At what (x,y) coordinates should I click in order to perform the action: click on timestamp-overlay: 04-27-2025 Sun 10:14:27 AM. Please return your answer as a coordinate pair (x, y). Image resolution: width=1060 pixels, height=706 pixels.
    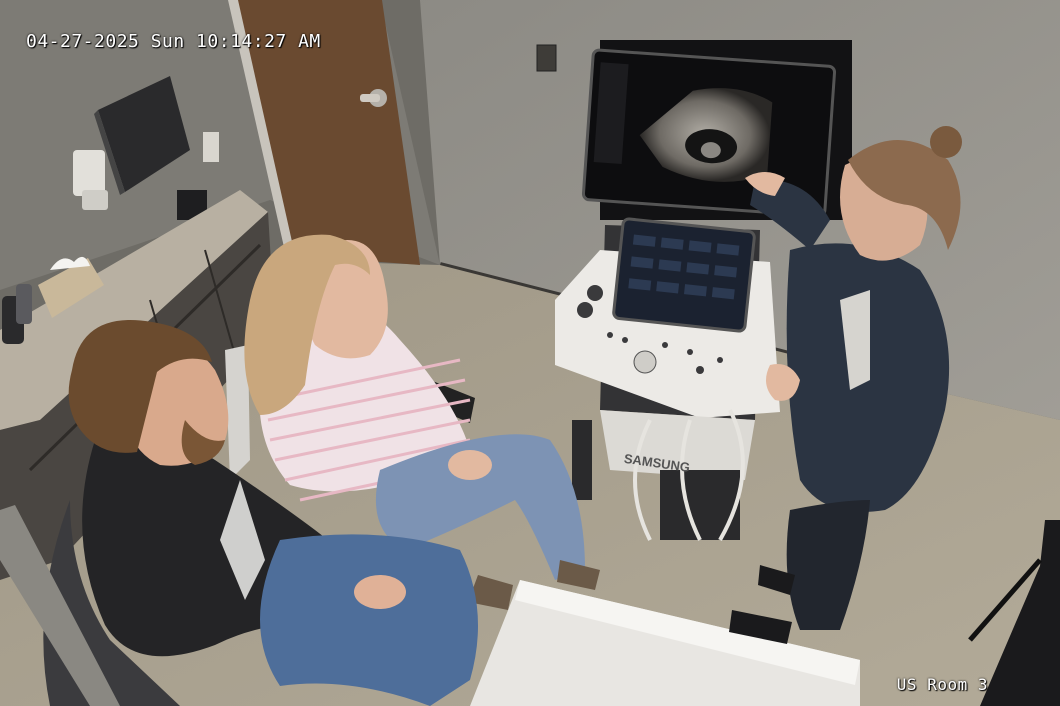
    Looking at the image, I should click on (173, 41).